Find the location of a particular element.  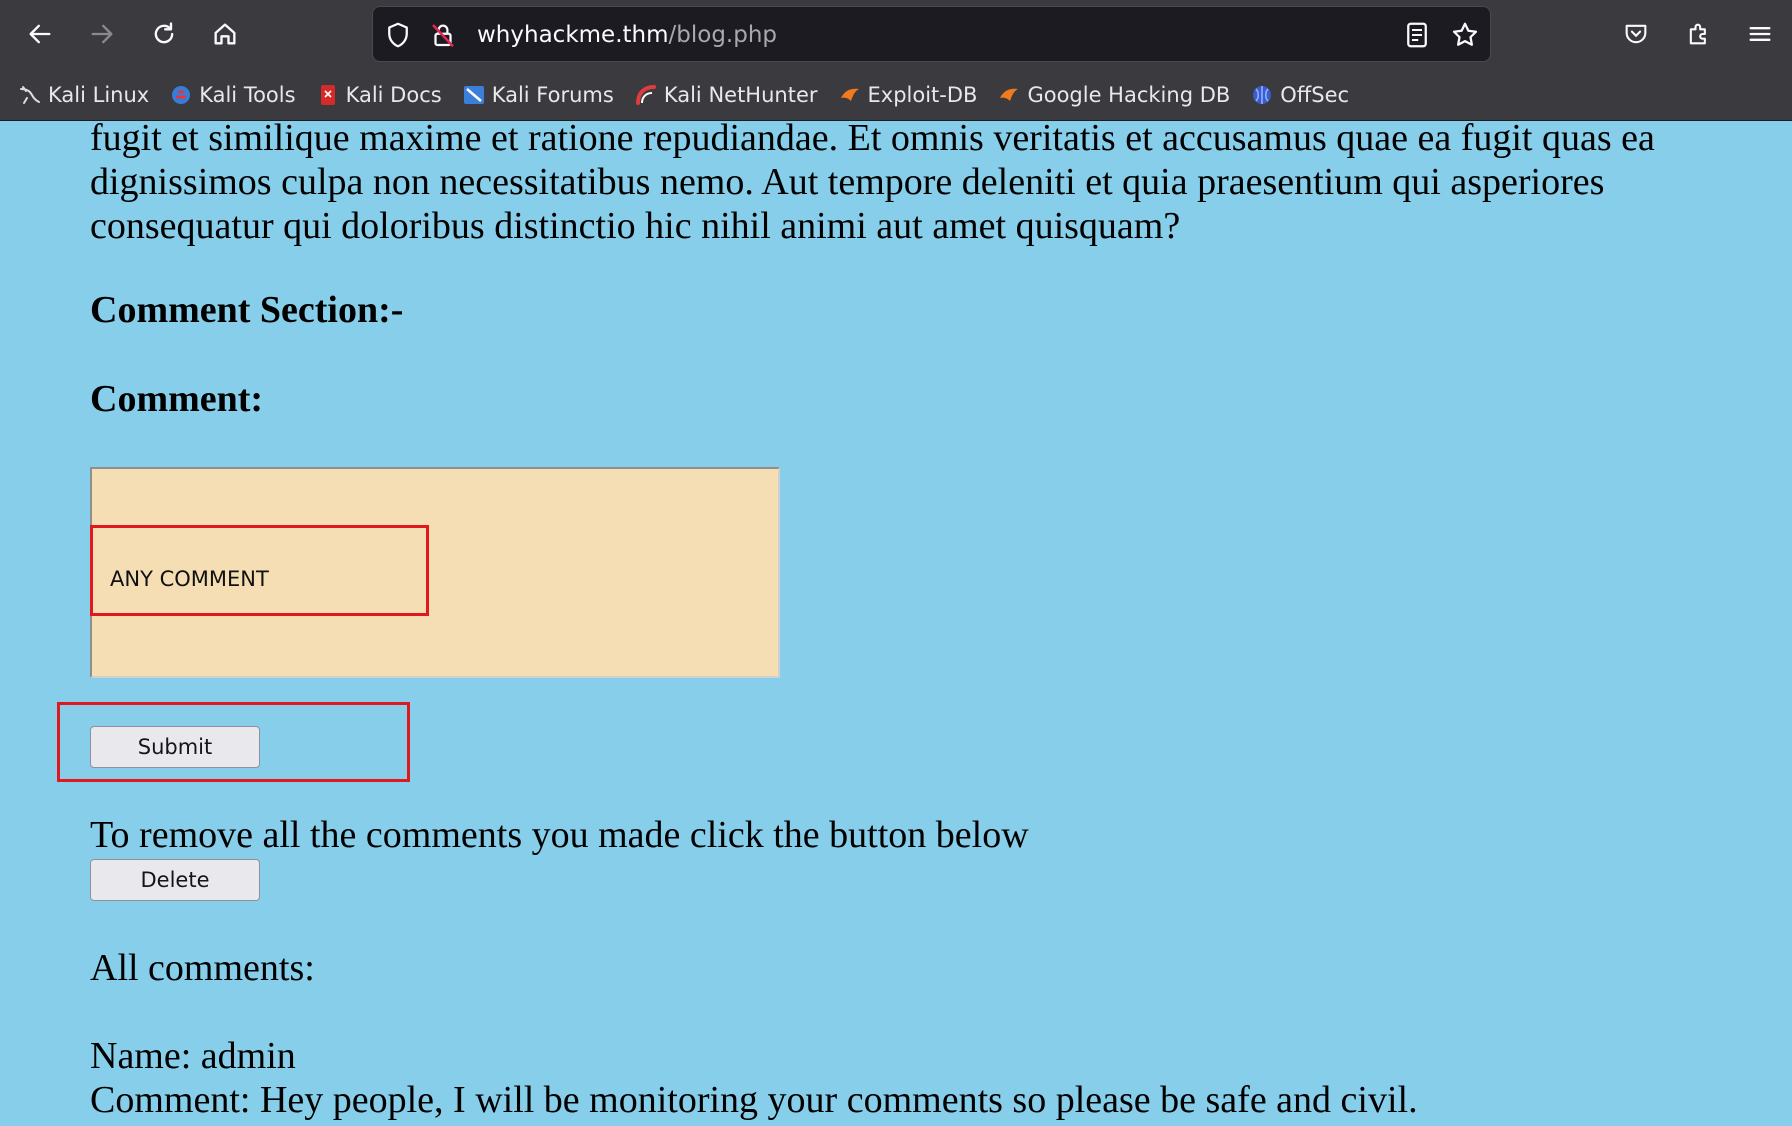

bookmark-kali-forums: Kali Forums is located at coordinates (538, 95).